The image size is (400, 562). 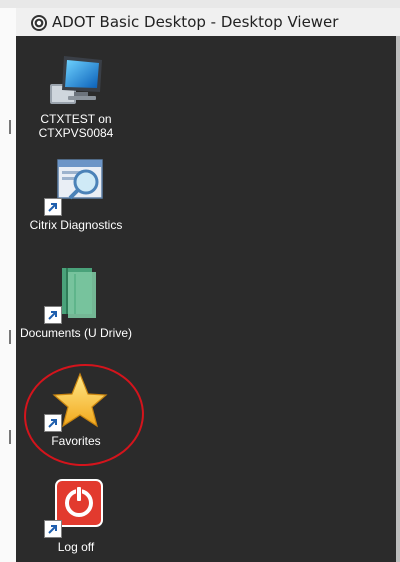 What do you see at coordinates (8, 281) in the screenshot?
I see `background-page-gutter` at bounding box center [8, 281].